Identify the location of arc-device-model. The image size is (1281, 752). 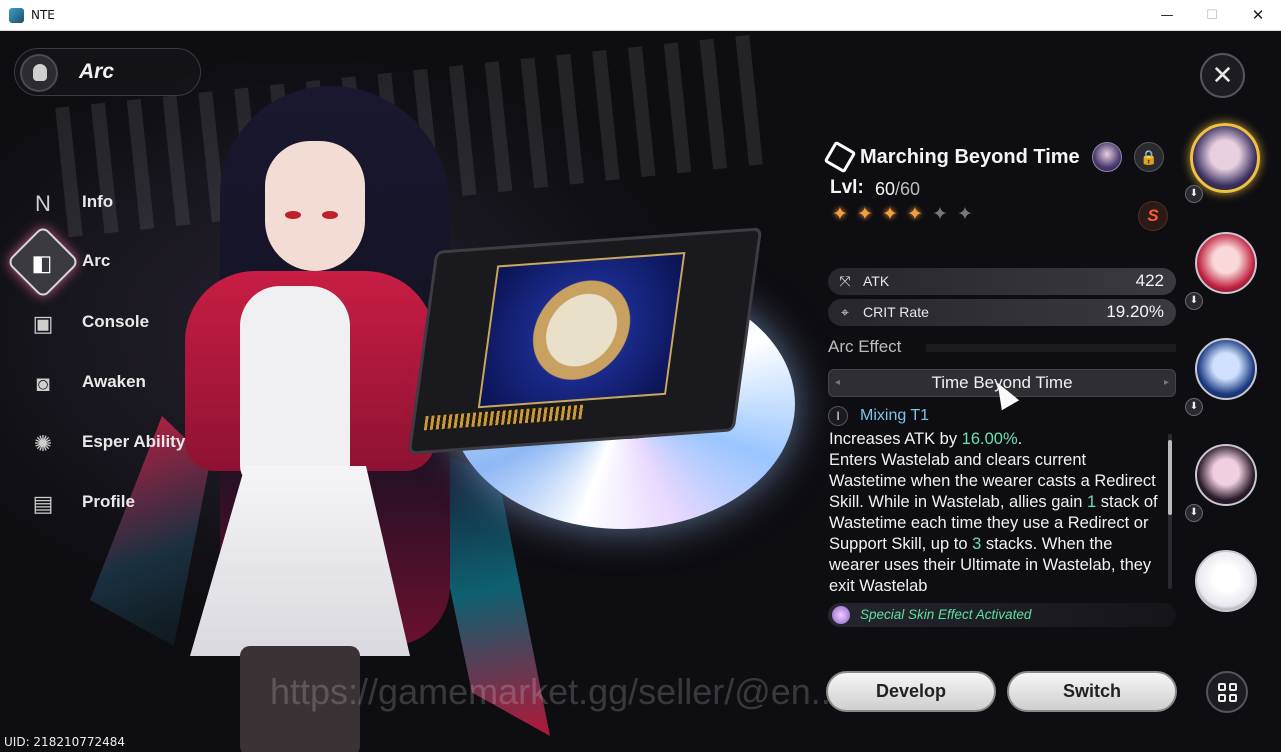
(585, 341).